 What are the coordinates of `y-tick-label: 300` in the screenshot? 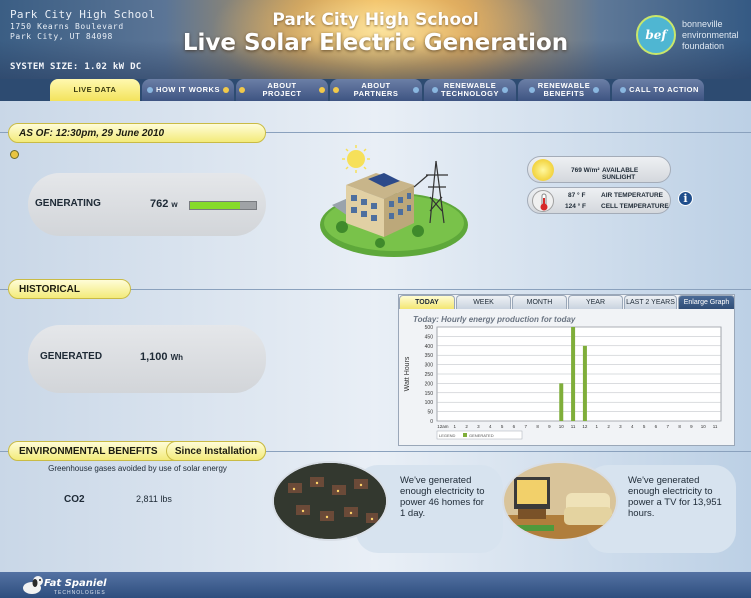 It's located at (429, 366).